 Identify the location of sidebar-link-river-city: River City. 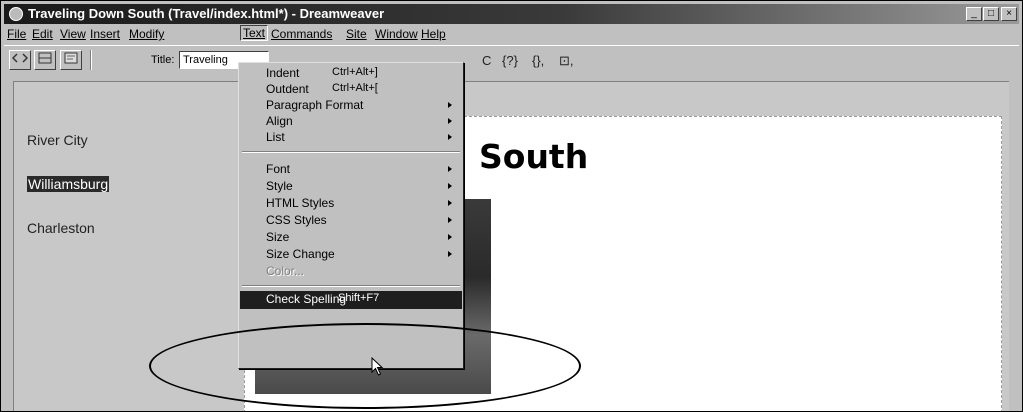
(57, 140).